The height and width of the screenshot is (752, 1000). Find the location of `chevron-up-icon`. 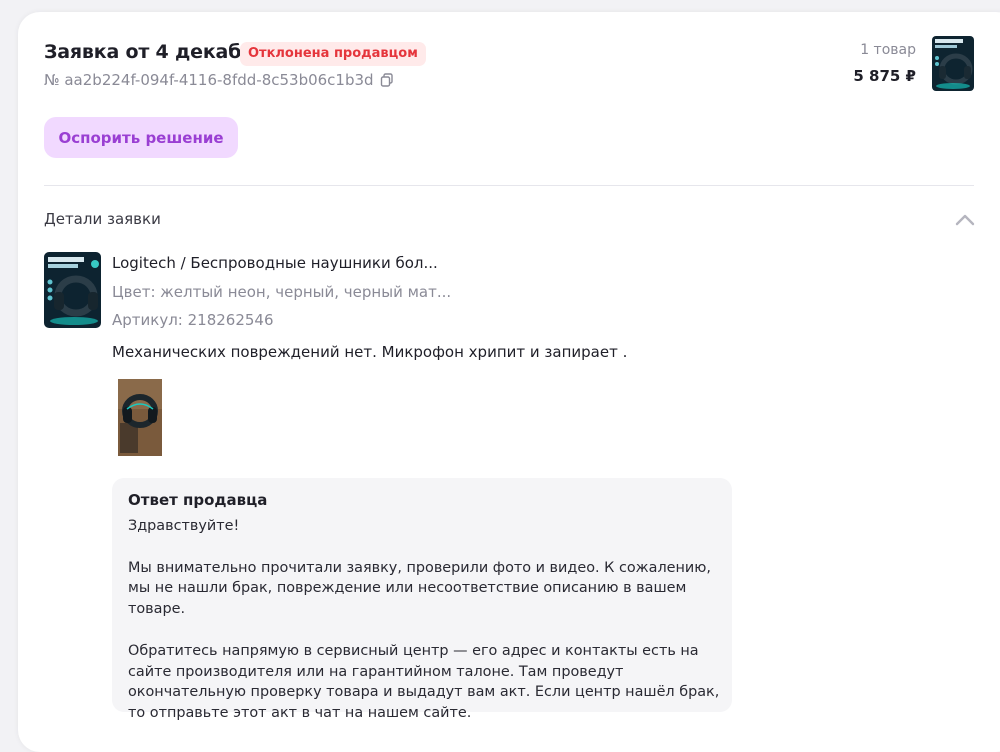

chevron-up-icon is located at coordinates (965, 220).